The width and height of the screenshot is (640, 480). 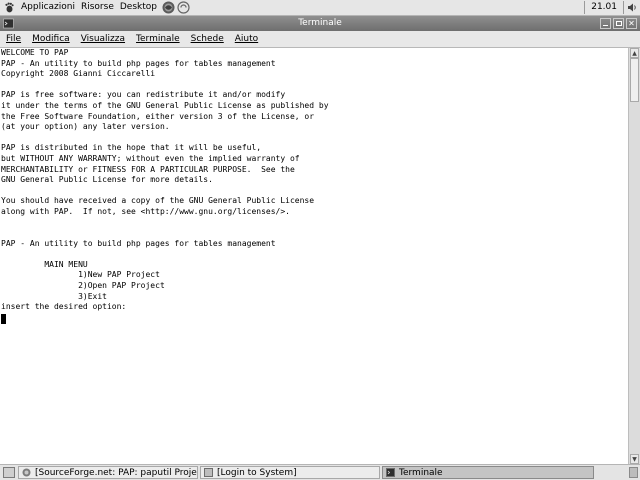 What do you see at coordinates (44, 264) in the screenshot?
I see `terminal-line: MAIN MENU` at bounding box center [44, 264].